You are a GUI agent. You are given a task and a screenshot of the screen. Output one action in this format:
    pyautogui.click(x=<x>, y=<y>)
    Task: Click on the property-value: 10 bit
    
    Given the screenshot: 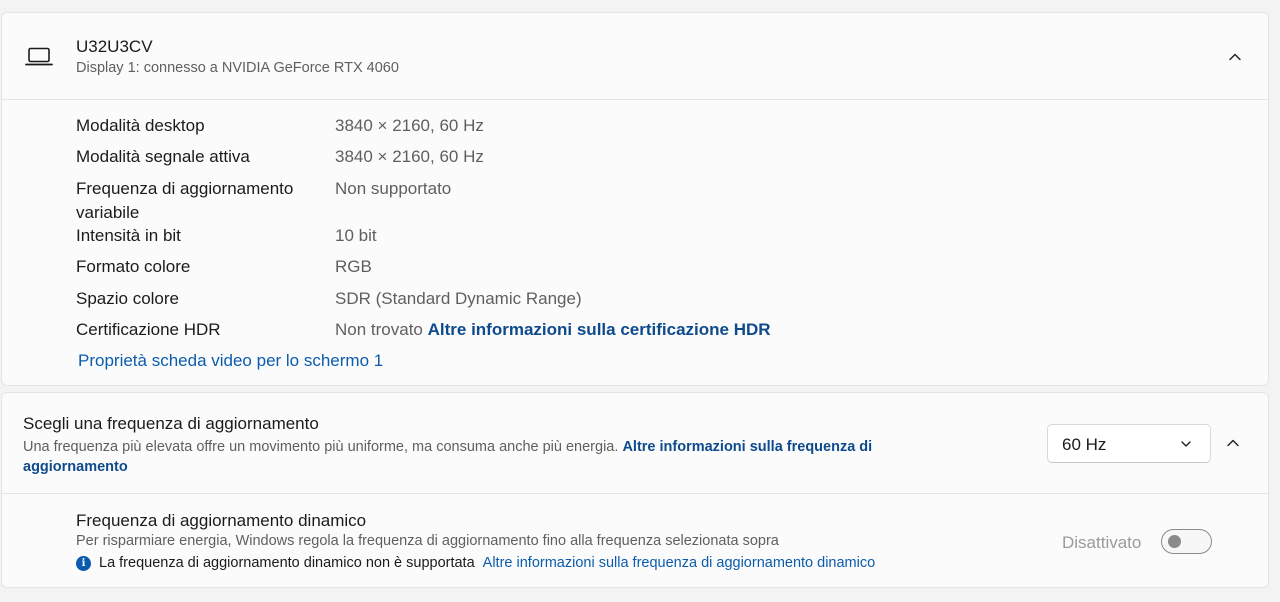 What is the action you would take?
    pyautogui.click(x=356, y=235)
    